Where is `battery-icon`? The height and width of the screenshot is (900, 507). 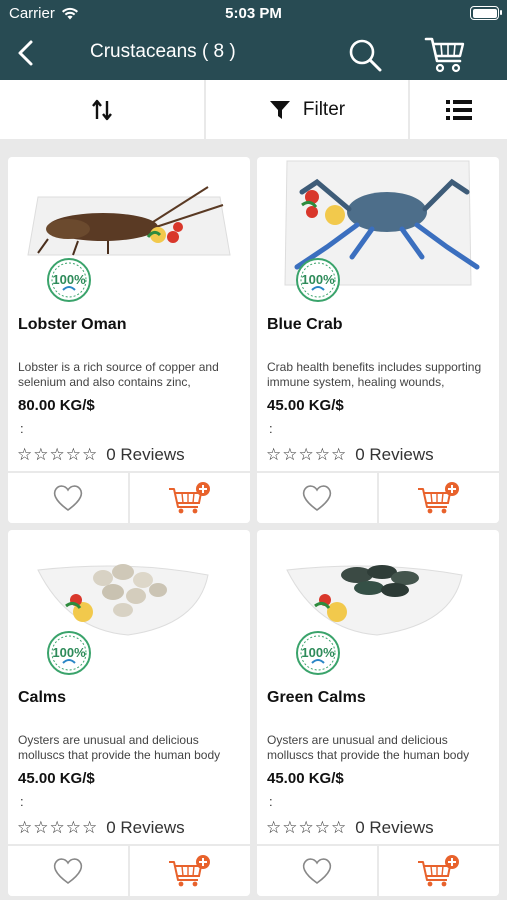 battery-icon is located at coordinates (486, 13).